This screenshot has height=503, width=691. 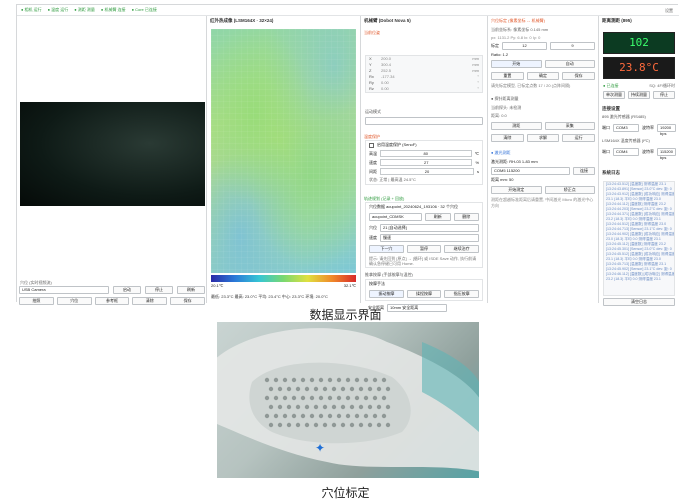 I want to click on continuous-measure-button: 持续测量, so click(x=639, y=95).